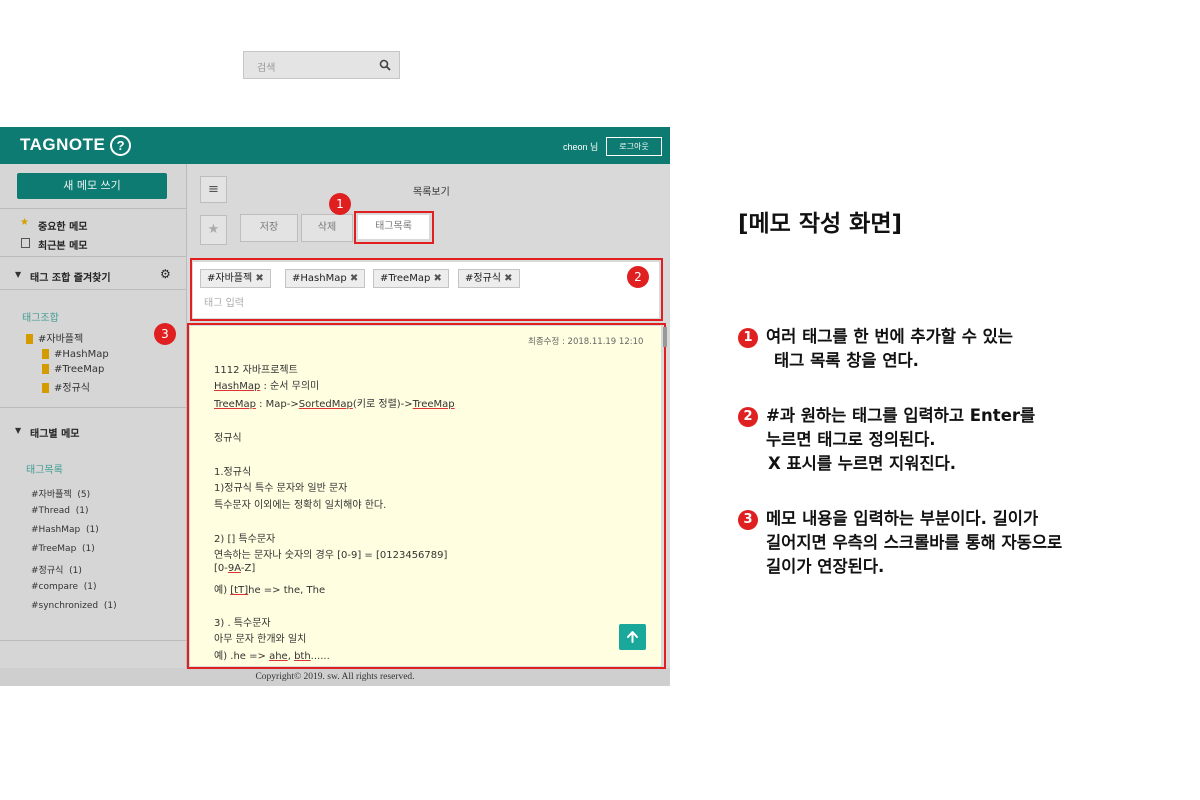 The height and width of the screenshot is (800, 1200). Describe the element at coordinates (54, 337) in the screenshot. I see `tag-tree-item: #자바플젝` at that location.